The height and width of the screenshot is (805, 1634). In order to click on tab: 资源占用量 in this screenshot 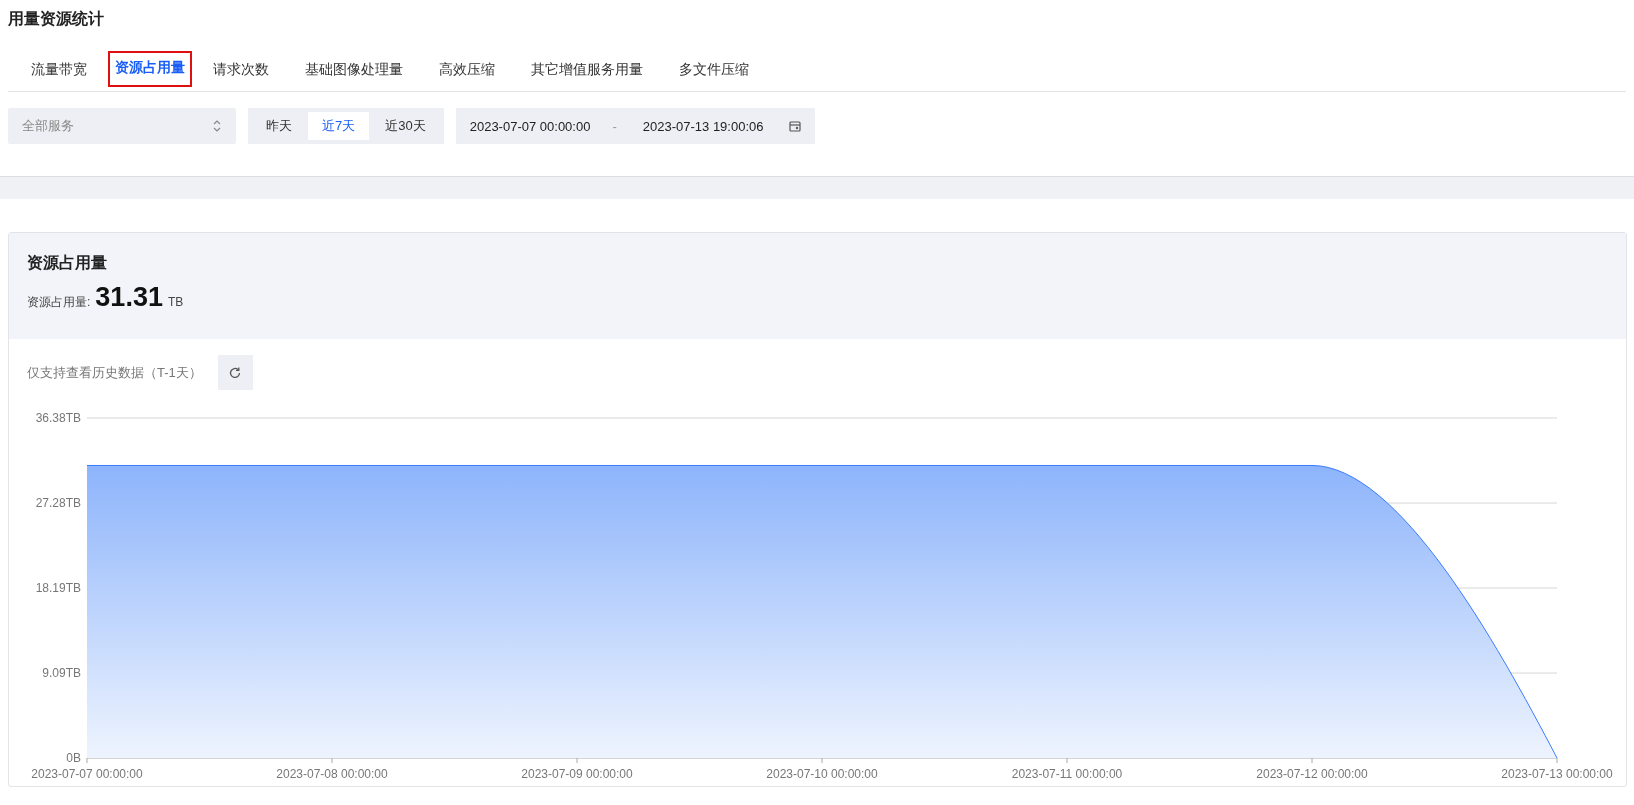, I will do `click(150, 69)`.